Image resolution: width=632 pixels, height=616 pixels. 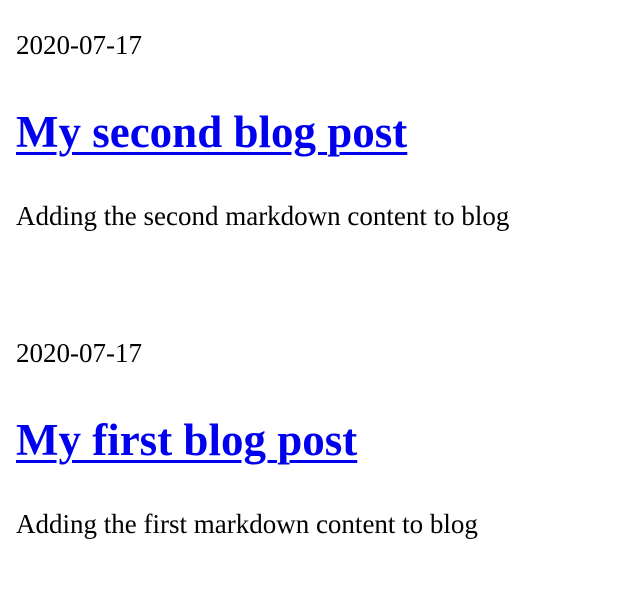 I want to click on post-title-heading: My second blog post, so click(x=211, y=132).